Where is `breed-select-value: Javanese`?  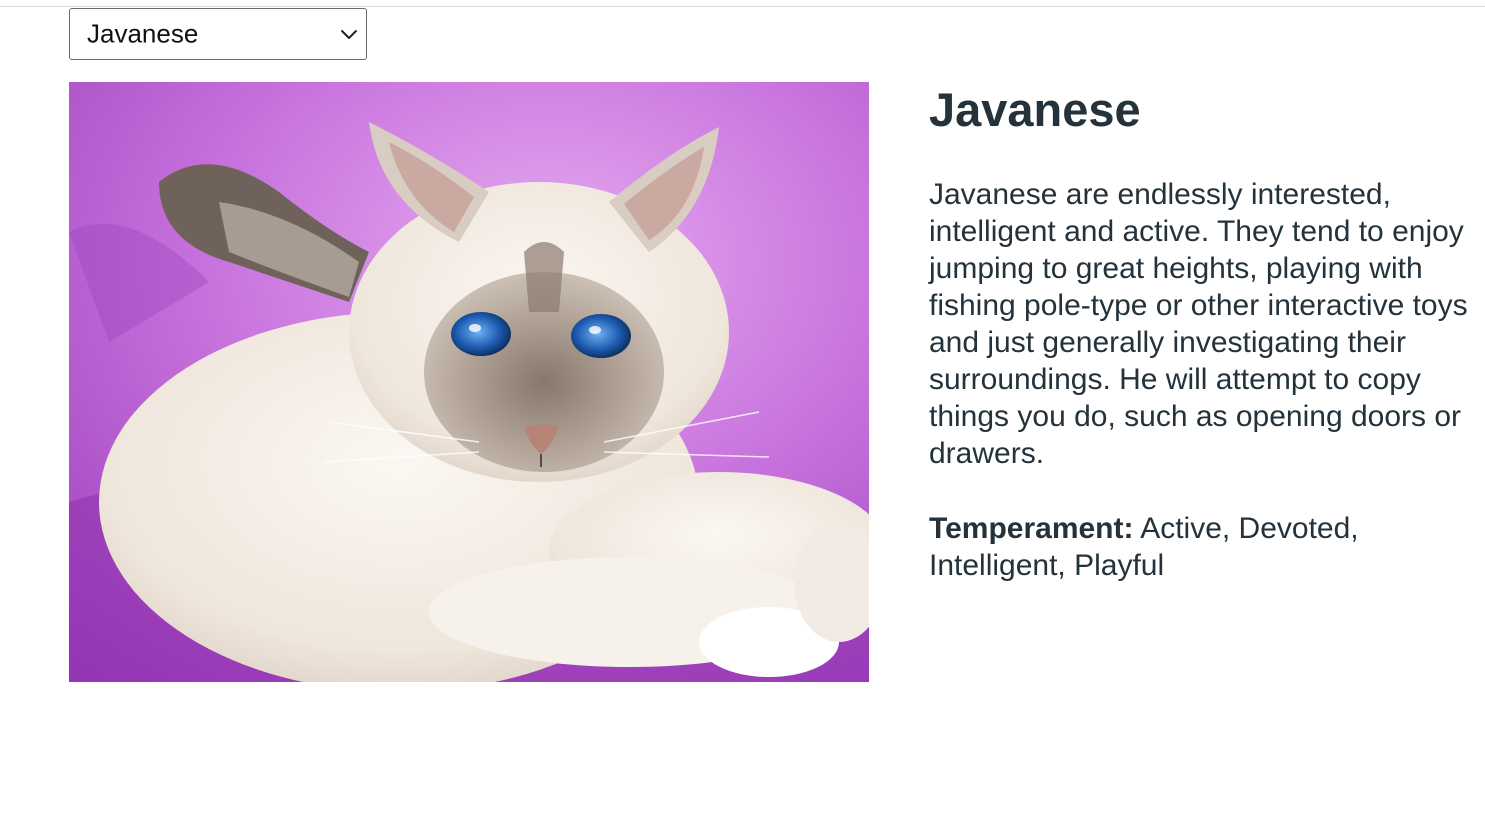
breed-select-value: Javanese is located at coordinates (143, 33).